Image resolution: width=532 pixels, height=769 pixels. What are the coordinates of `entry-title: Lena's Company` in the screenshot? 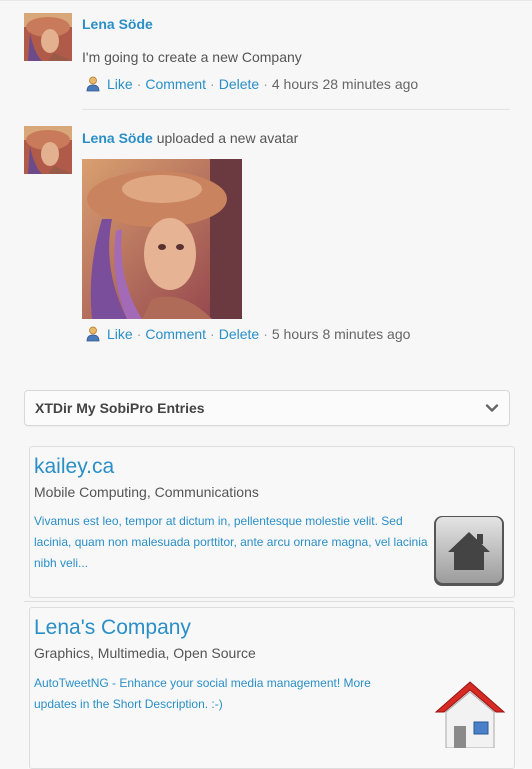 It's located at (112, 628).